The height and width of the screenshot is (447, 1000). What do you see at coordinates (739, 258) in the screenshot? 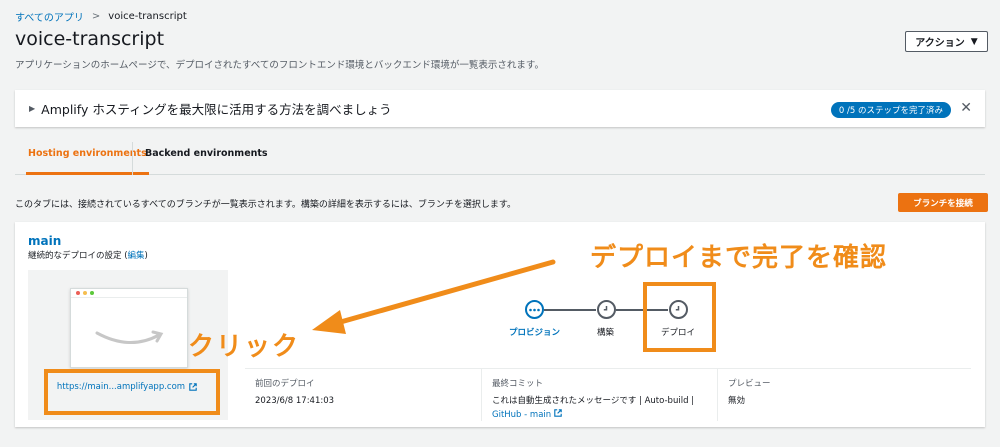
I see `annotation-deploy-note: デプロイまで完了を確認` at bounding box center [739, 258].